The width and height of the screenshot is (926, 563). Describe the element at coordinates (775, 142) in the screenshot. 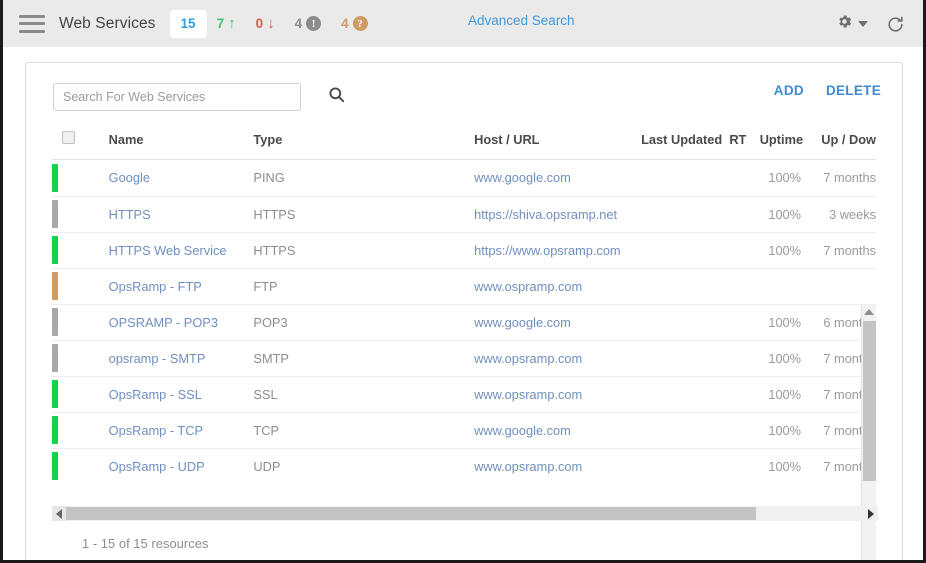

I see `col-uptime: Uptime` at that location.